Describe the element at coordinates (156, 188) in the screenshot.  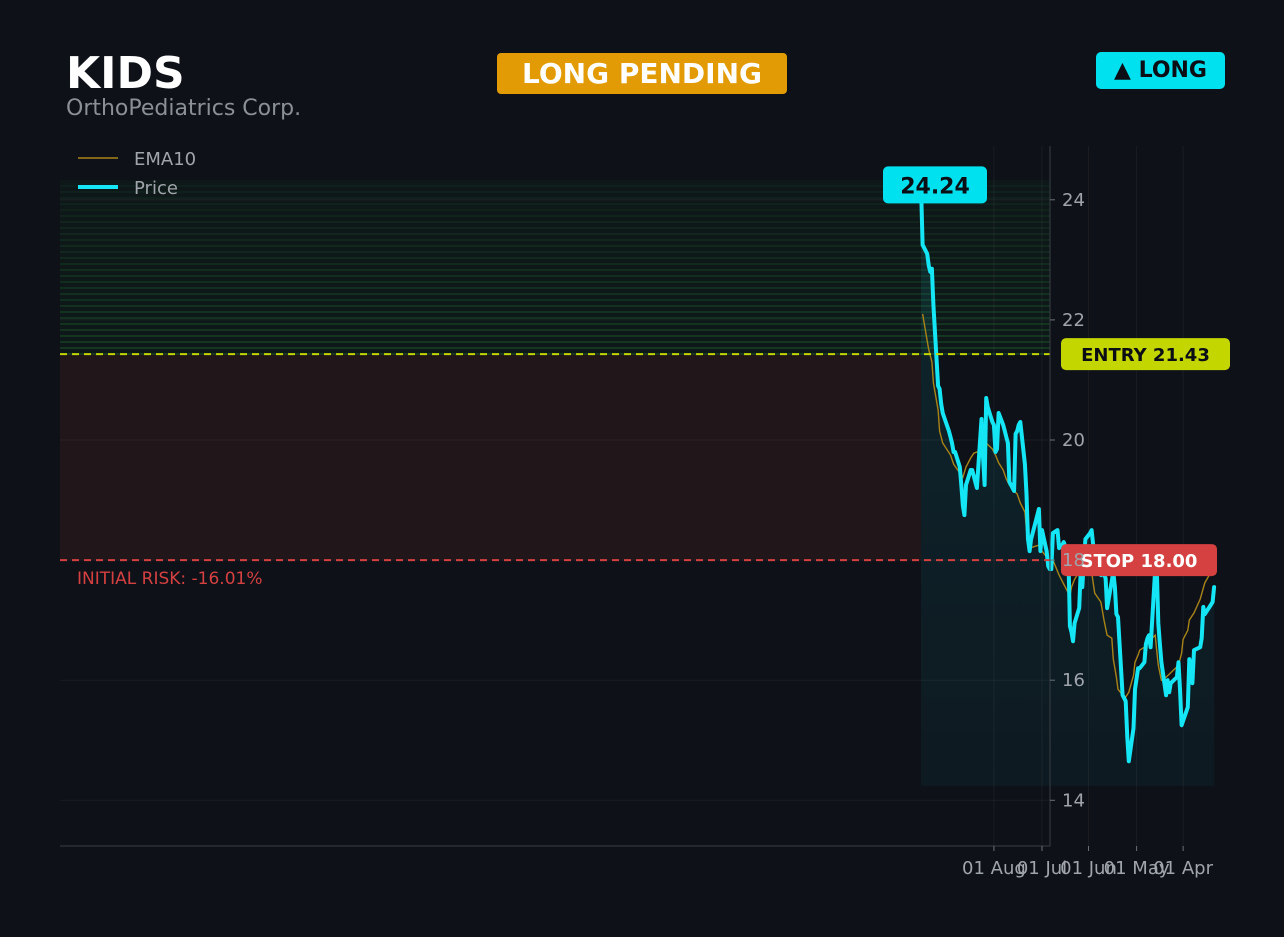
I see `legend-price-label: Price` at that location.